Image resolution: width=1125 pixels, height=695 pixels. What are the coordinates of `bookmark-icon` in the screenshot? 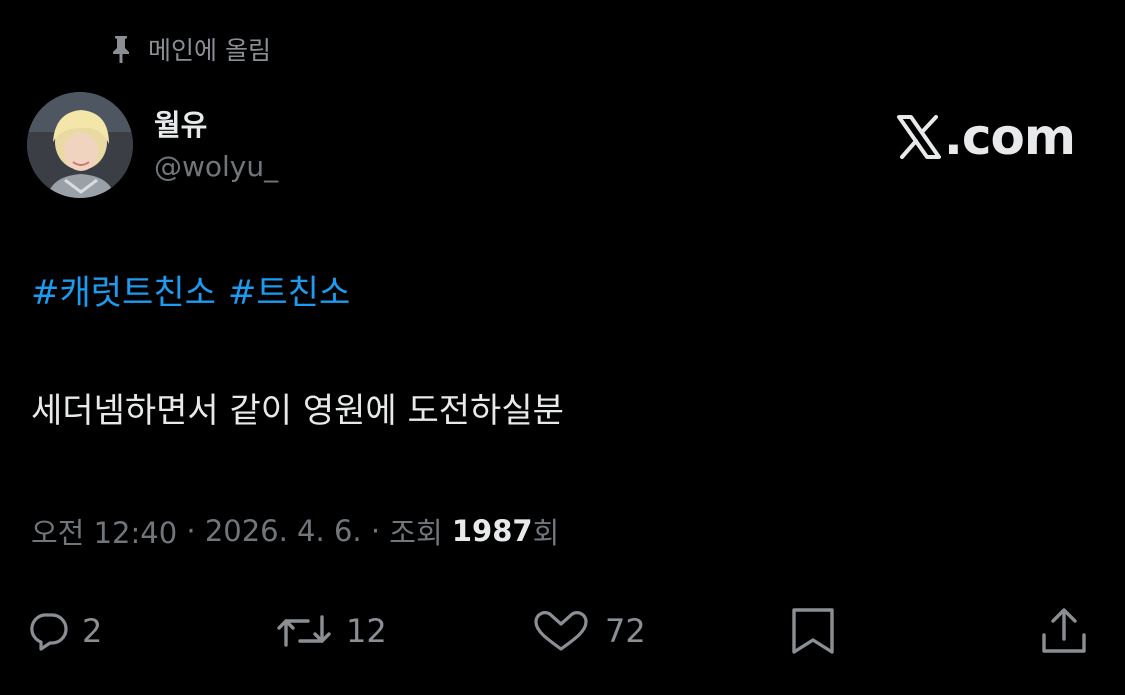 It's located at (813, 631).